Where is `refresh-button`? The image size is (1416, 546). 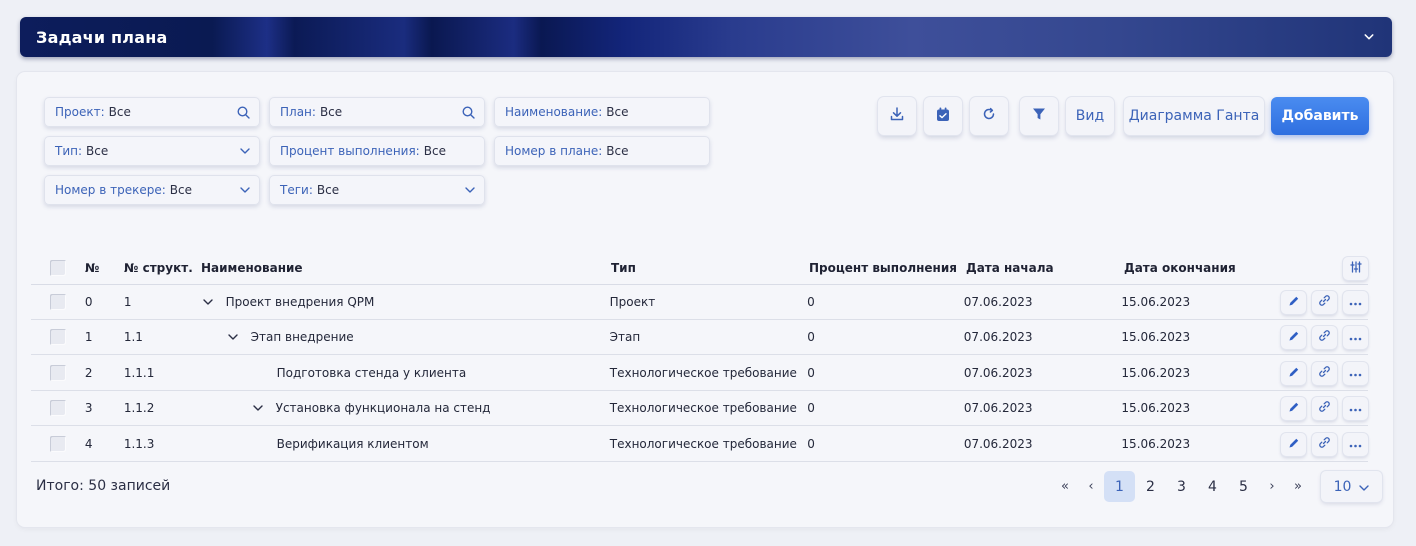 refresh-button is located at coordinates (989, 116).